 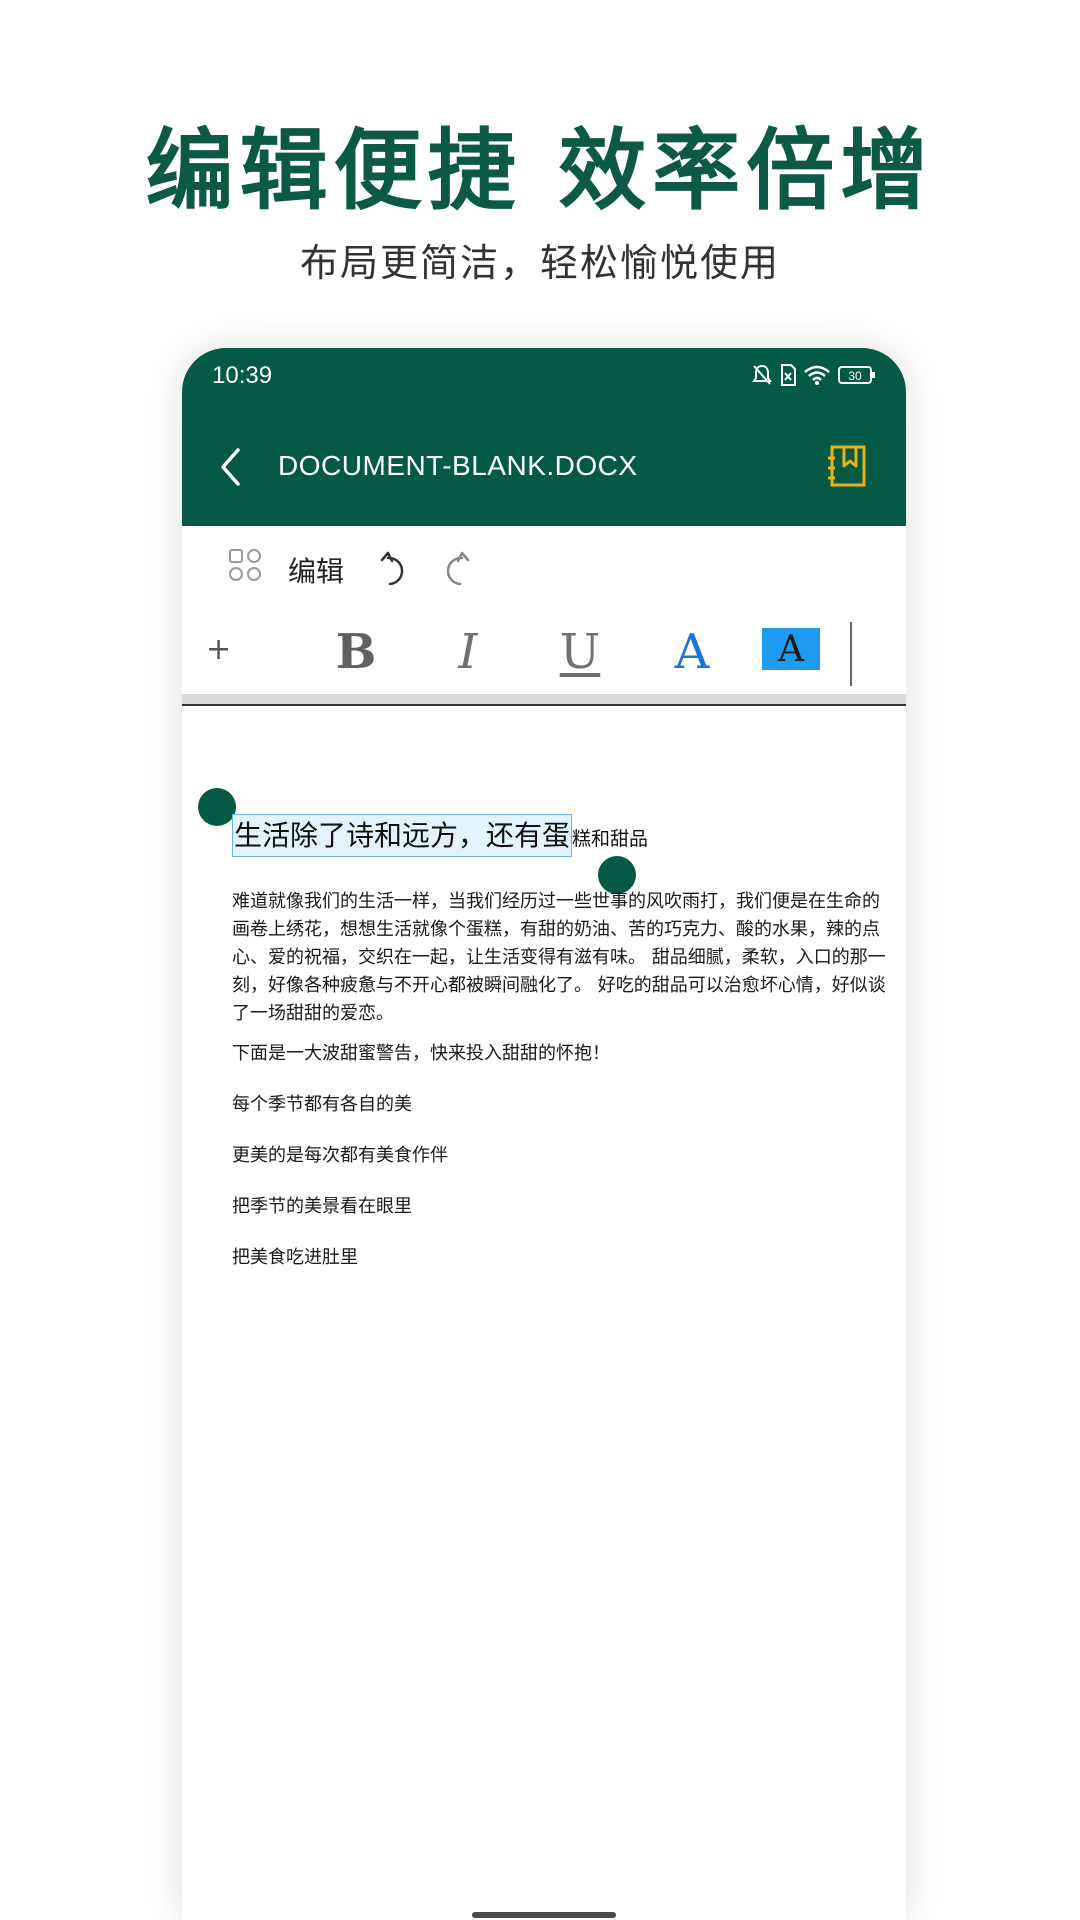 What do you see at coordinates (692, 652) in the screenshot?
I see `font-color-button: A` at bounding box center [692, 652].